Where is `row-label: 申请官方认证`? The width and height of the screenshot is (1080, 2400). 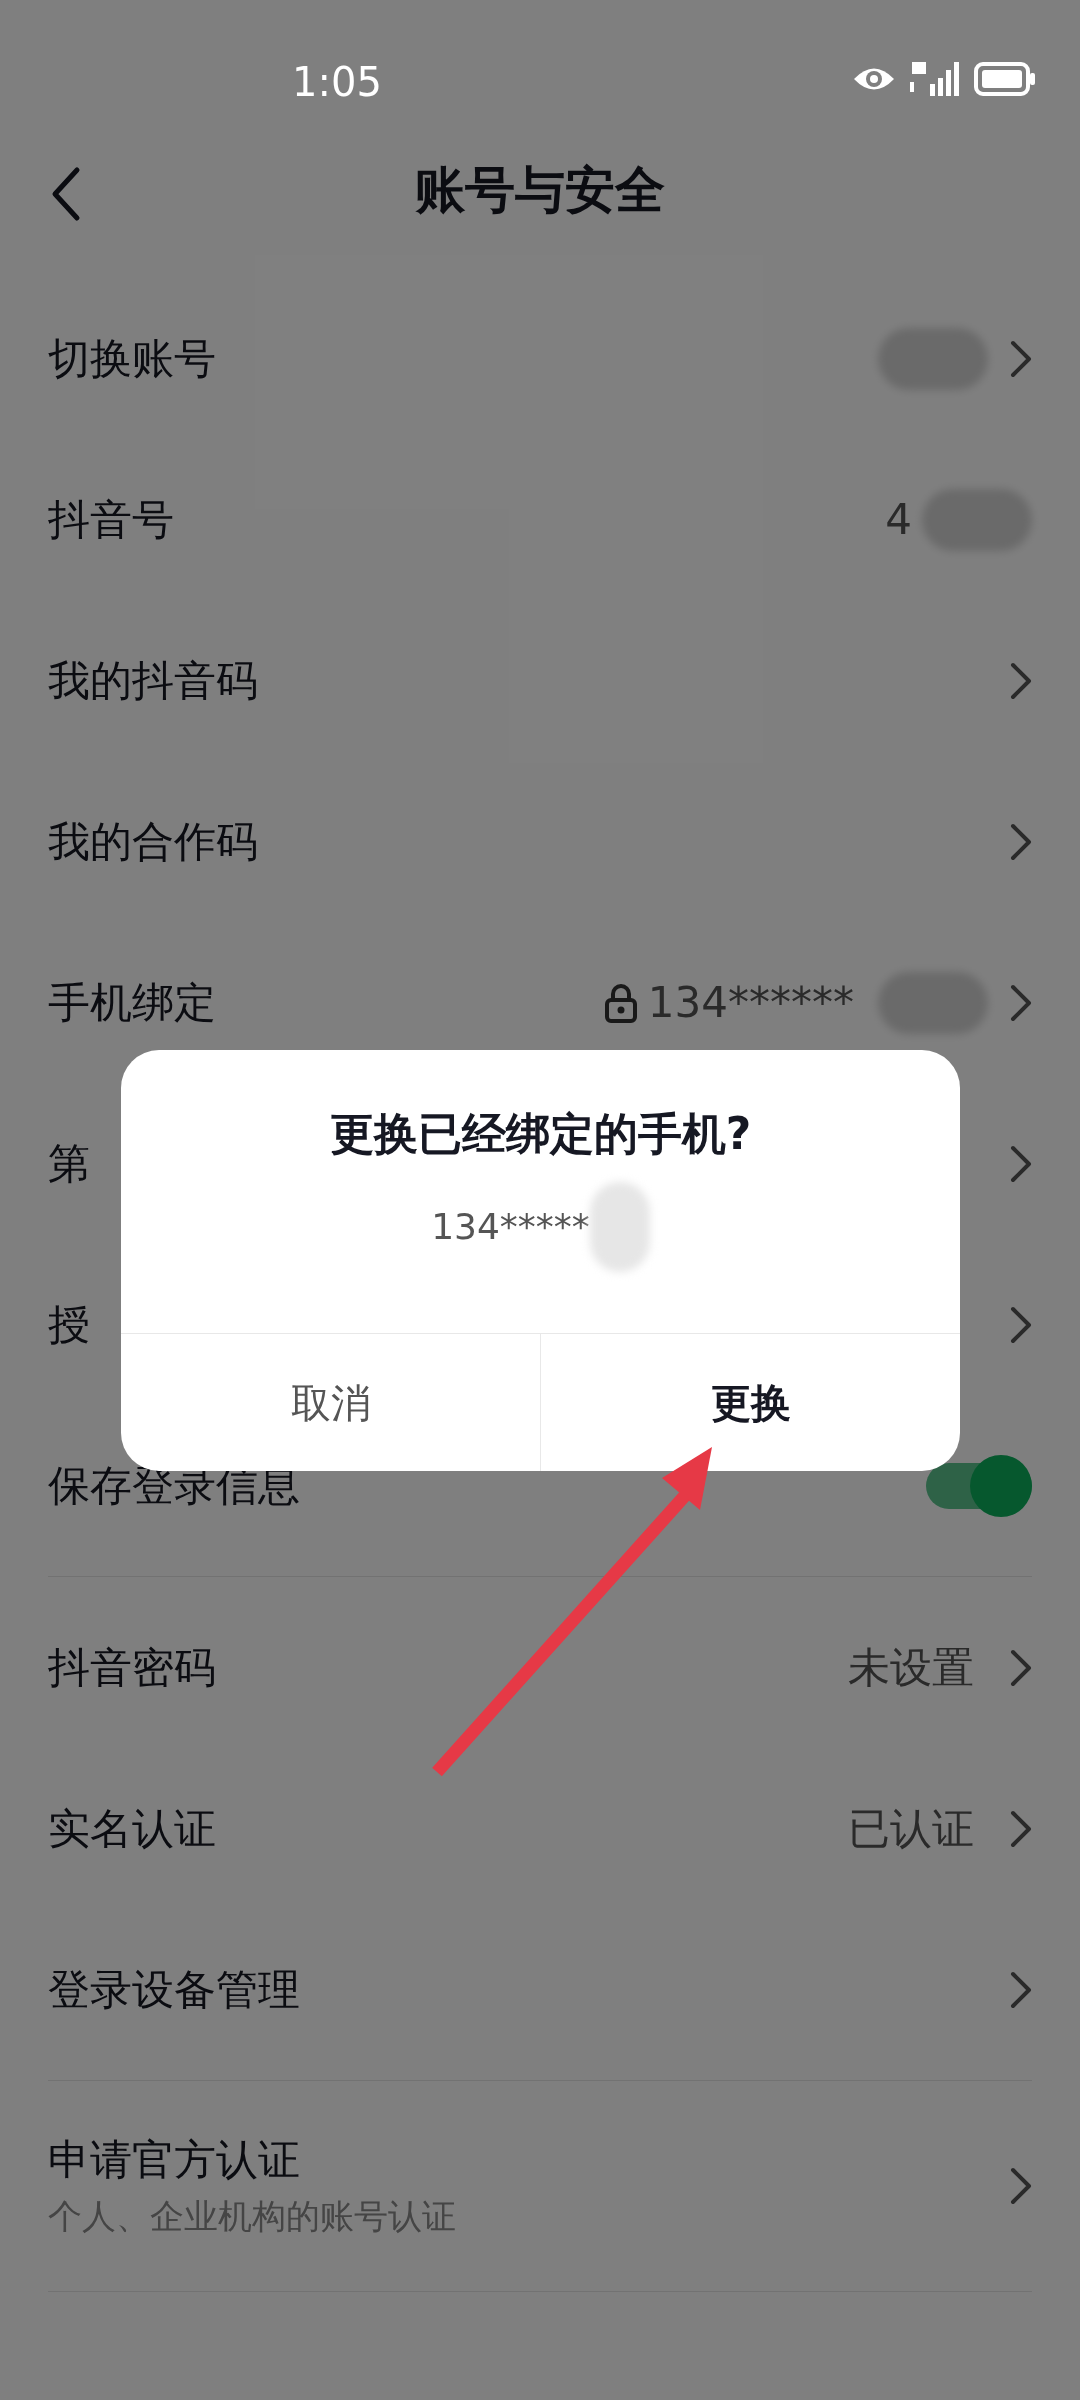
row-label: 申请官方认证 is located at coordinates (174, 2160).